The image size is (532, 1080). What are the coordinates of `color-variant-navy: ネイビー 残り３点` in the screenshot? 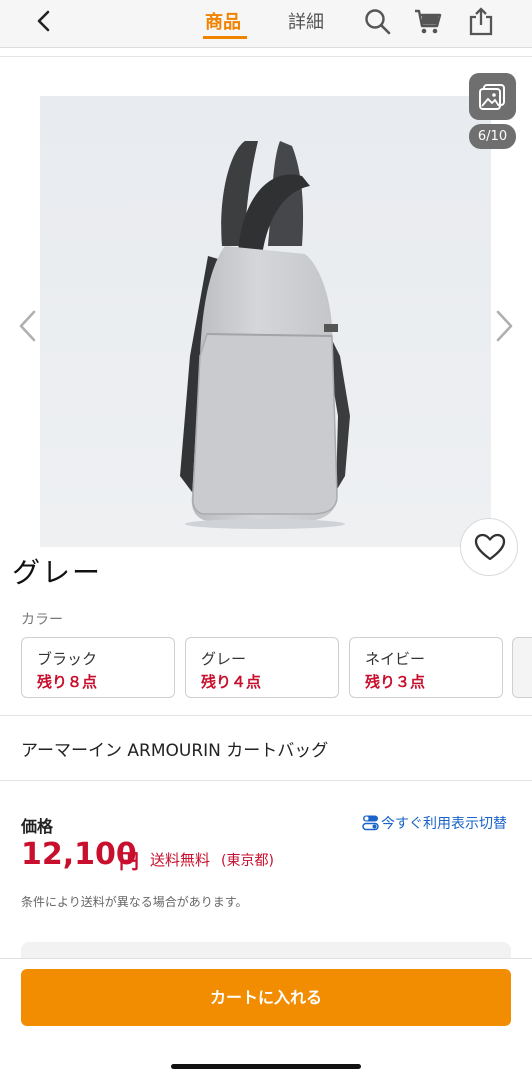 It's located at (426, 667).